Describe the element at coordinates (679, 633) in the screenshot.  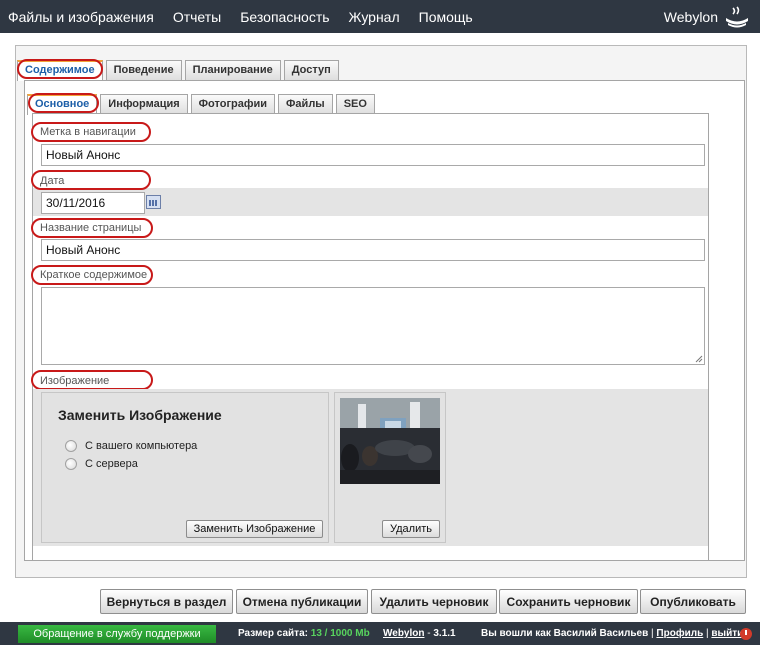
I see `profile-link: Профиль` at that location.